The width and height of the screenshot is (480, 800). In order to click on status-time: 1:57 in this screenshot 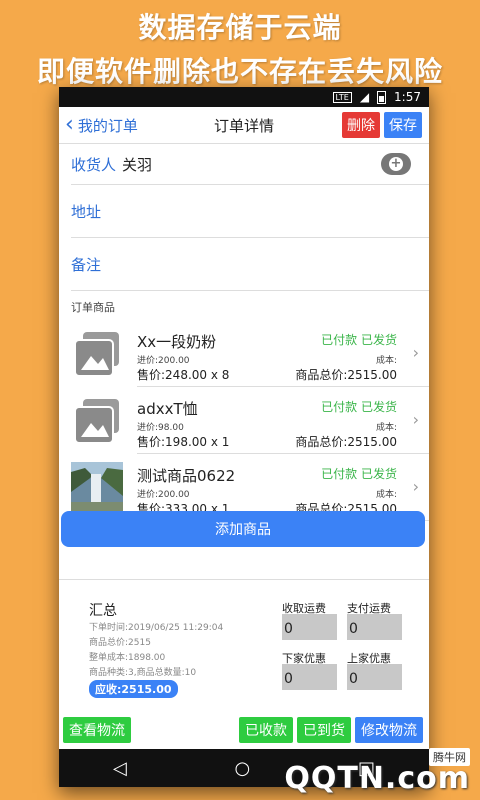, I will do `click(407, 97)`.